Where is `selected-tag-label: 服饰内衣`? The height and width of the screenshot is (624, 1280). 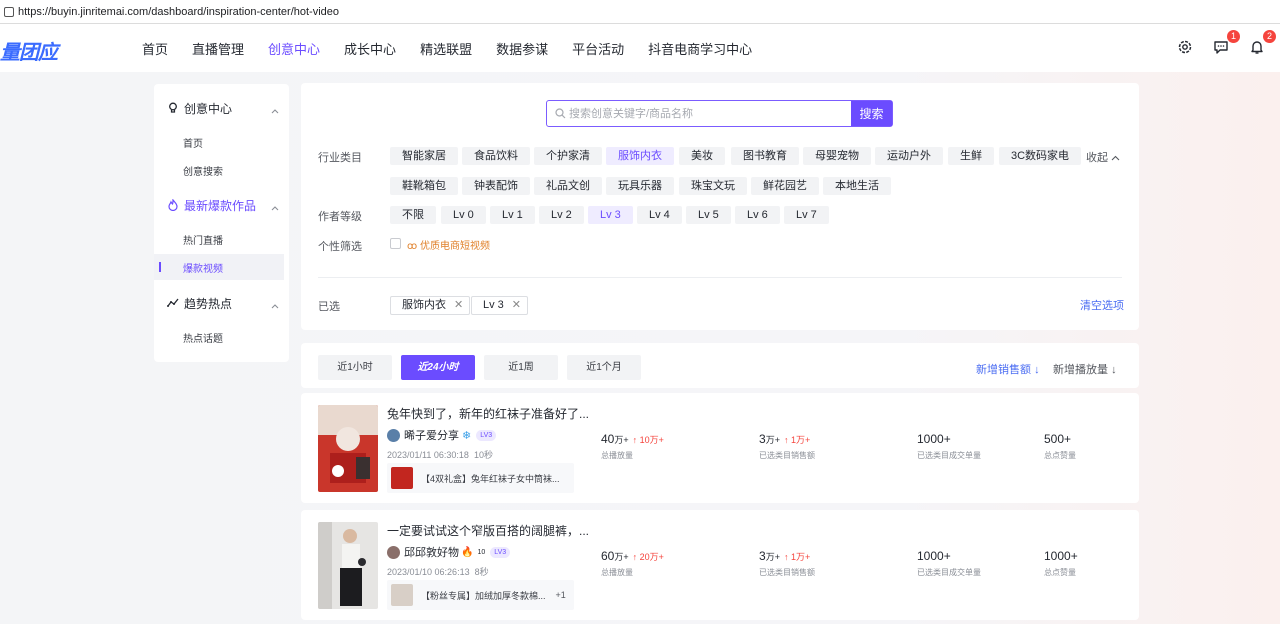
selected-tag-label: 服饰内衣 is located at coordinates (424, 305).